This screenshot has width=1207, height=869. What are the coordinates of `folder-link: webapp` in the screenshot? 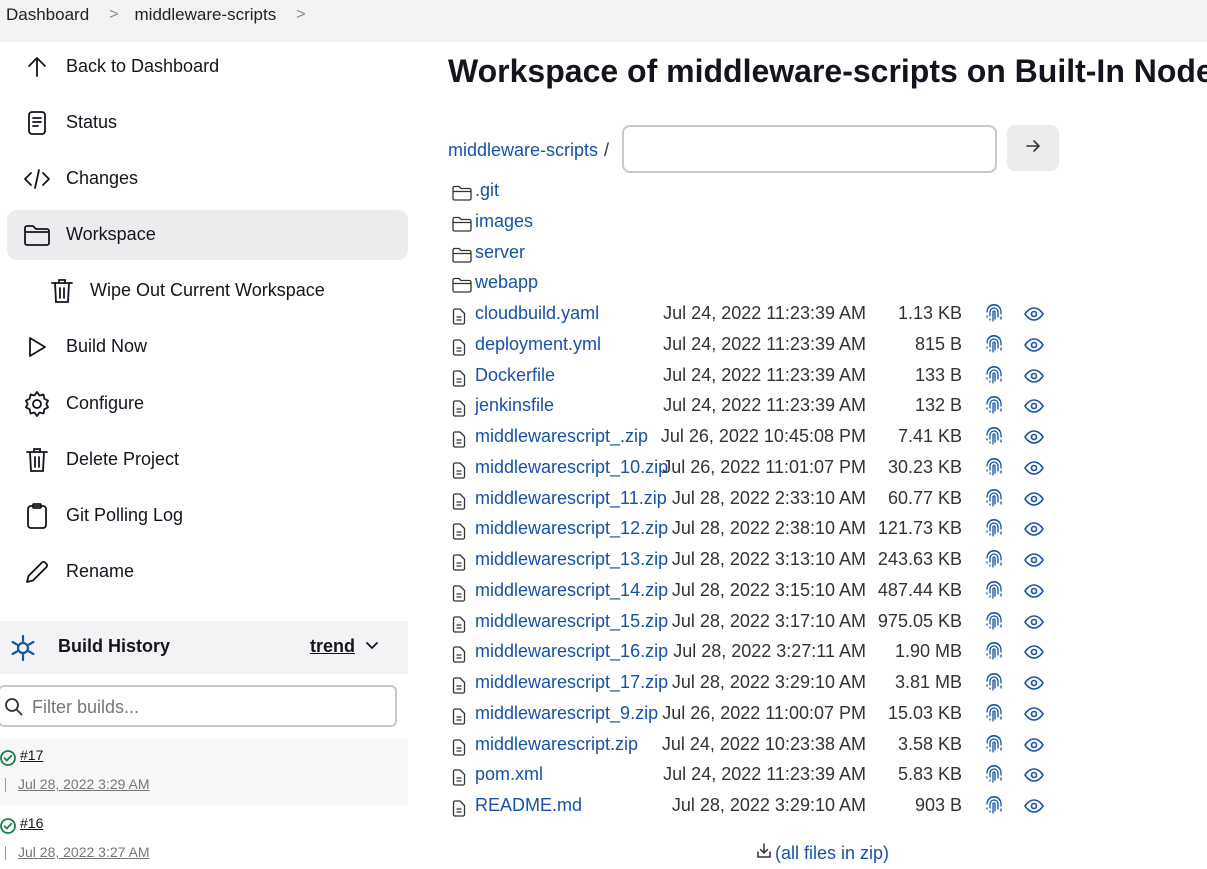 It's located at (506, 282).